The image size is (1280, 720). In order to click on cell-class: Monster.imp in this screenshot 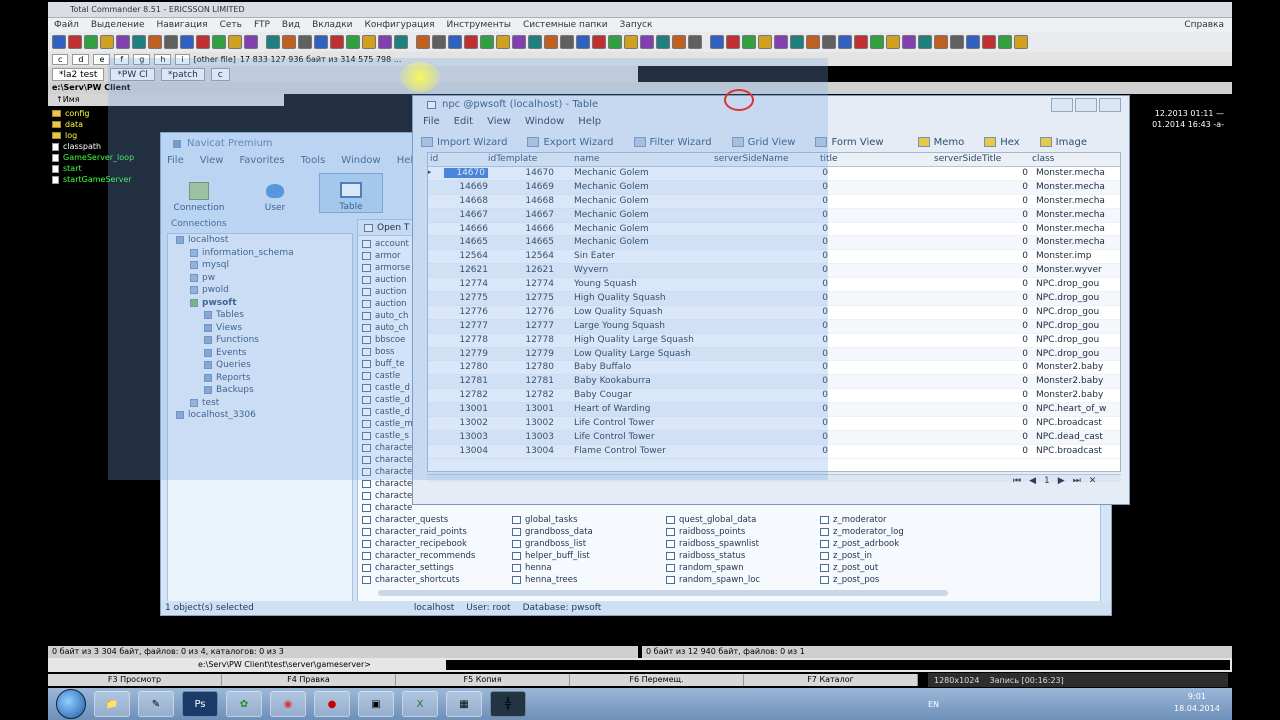, I will do `click(1078, 256)`.